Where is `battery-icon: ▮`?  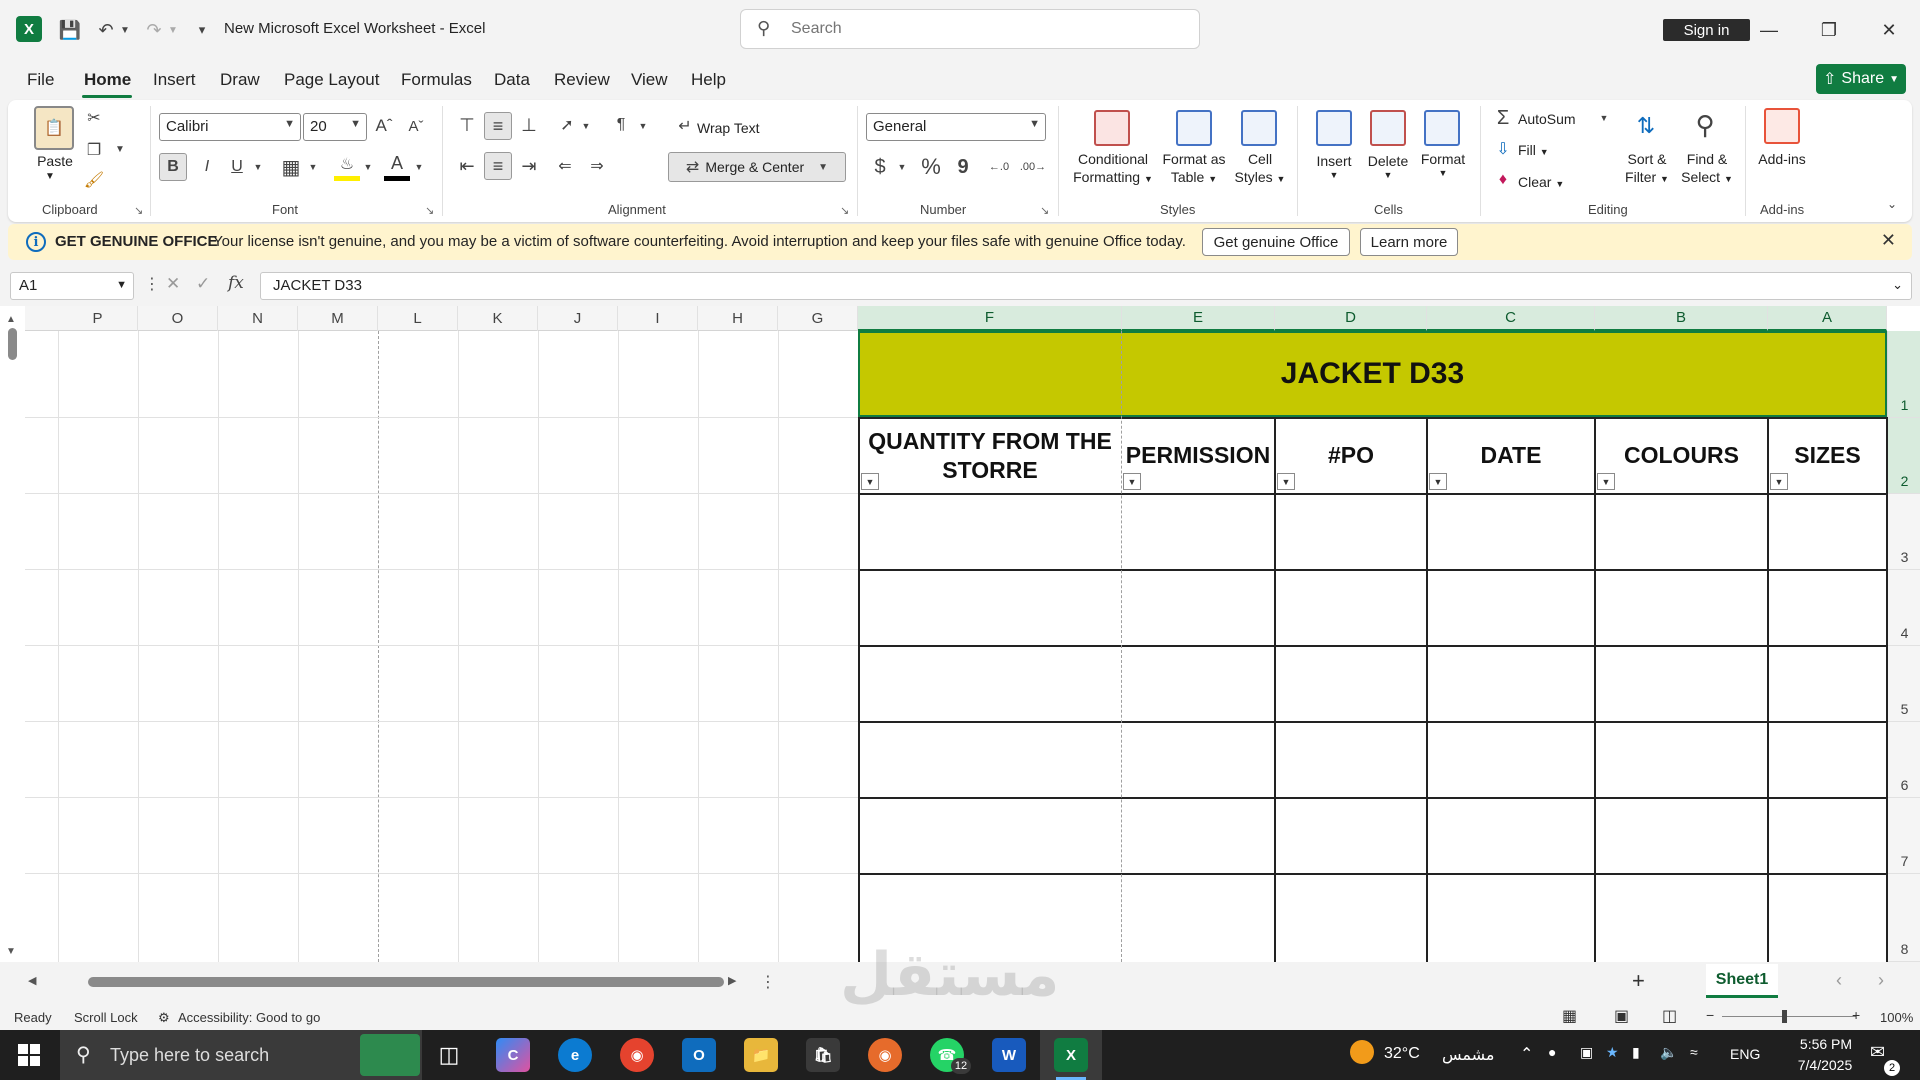 battery-icon: ▮ is located at coordinates (1636, 1052).